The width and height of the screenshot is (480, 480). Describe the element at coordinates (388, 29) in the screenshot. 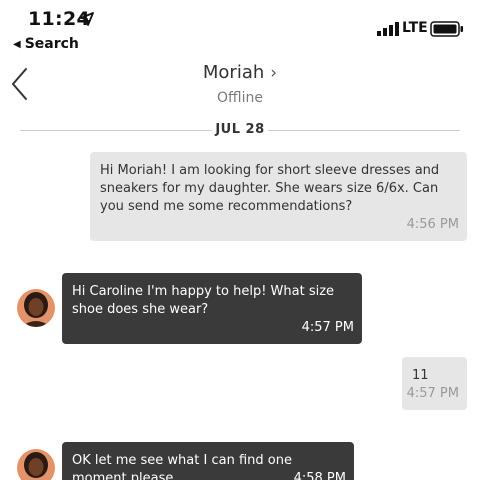

I see `signal-bars-icon` at that location.